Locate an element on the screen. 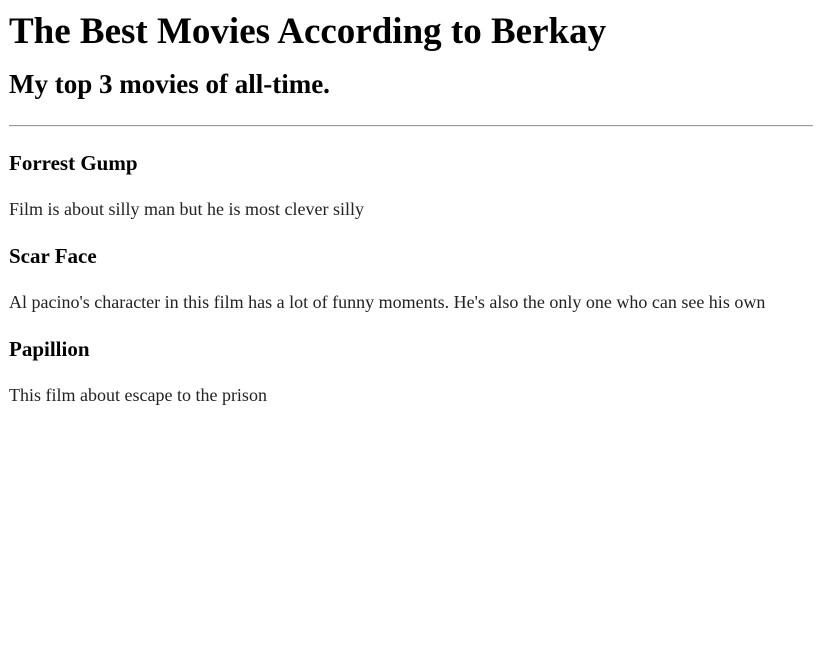 The height and width of the screenshot is (652, 822). movie-title-scar-face: Scar Face is located at coordinates (53, 256).